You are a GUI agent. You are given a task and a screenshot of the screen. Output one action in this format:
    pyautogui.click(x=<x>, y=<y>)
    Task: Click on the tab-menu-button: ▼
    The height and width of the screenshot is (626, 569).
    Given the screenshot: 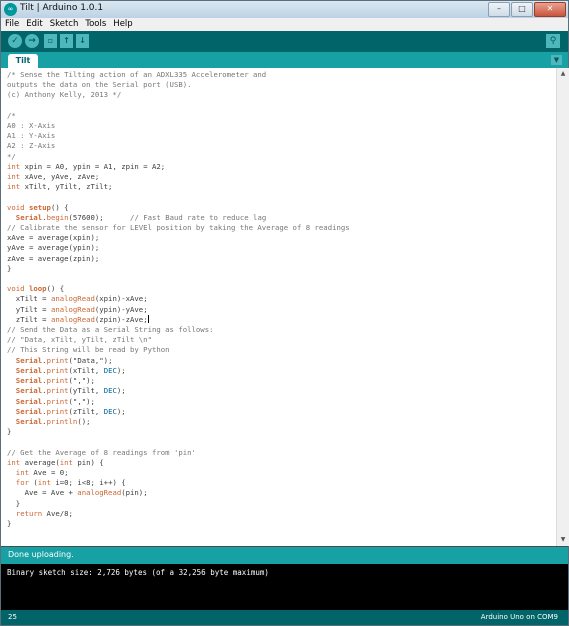 What is the action you would take?
    pyautogui.click(x=556, y=60)
    